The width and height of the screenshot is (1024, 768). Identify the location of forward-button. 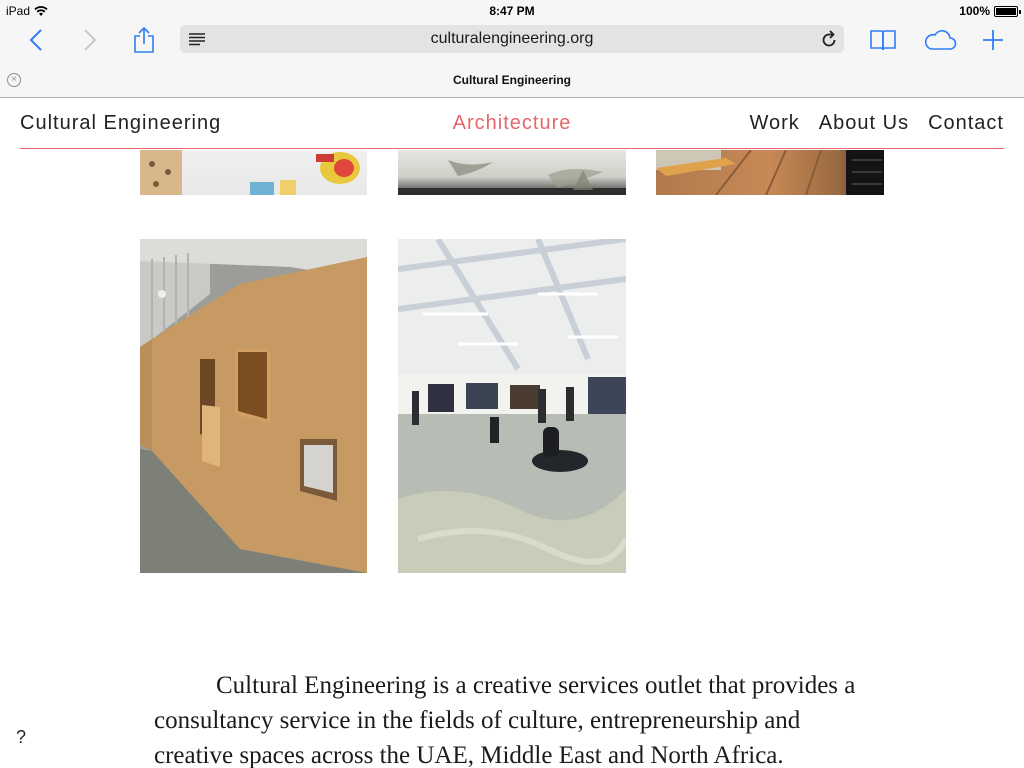
(90, 40).